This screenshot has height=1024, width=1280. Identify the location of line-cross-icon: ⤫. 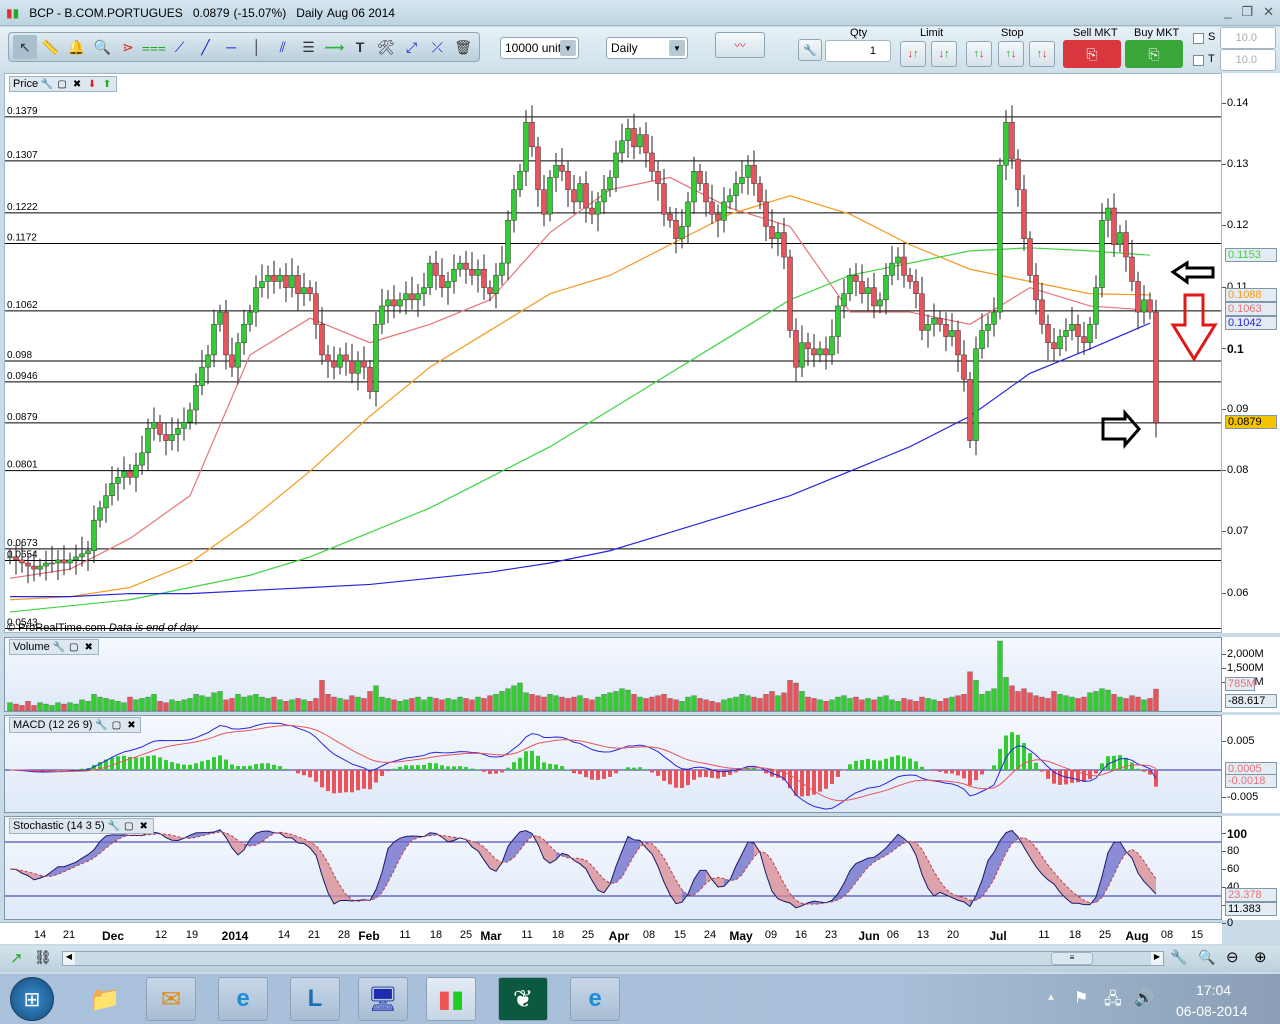
(437, 47).